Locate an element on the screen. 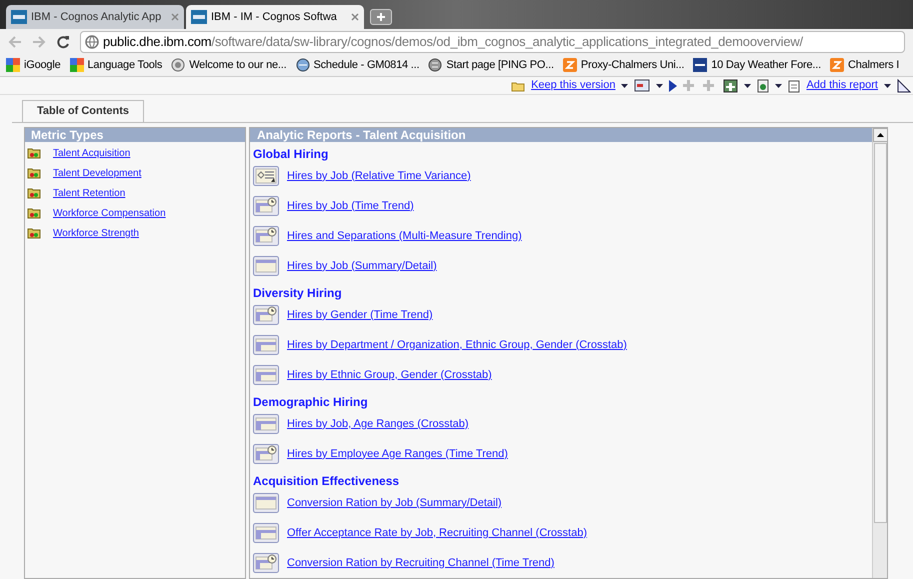 The width and height of the screenshot is (913, 579). keep-version-link: Keep this version is located at coordinates (573, 85).